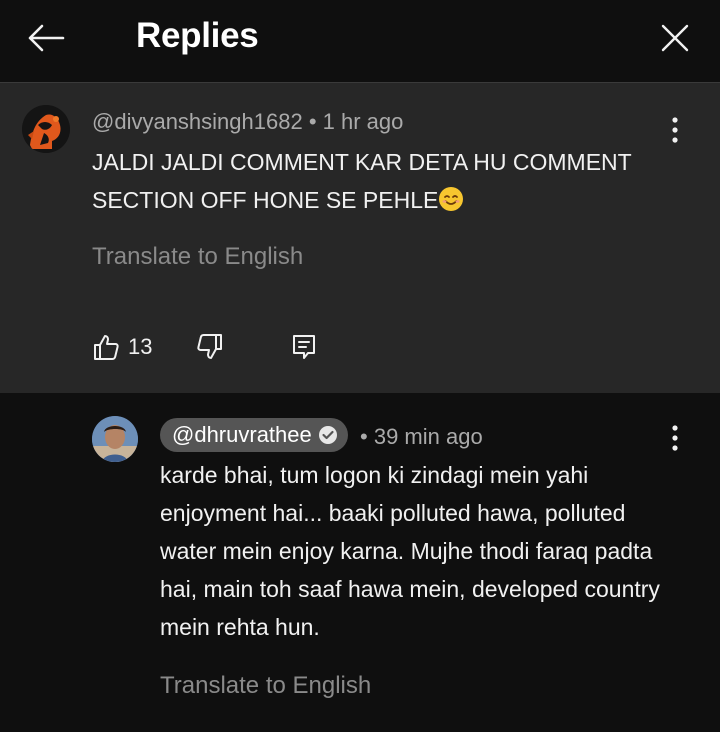  I want to click on thumbs-down-icon, so click(209, 346).